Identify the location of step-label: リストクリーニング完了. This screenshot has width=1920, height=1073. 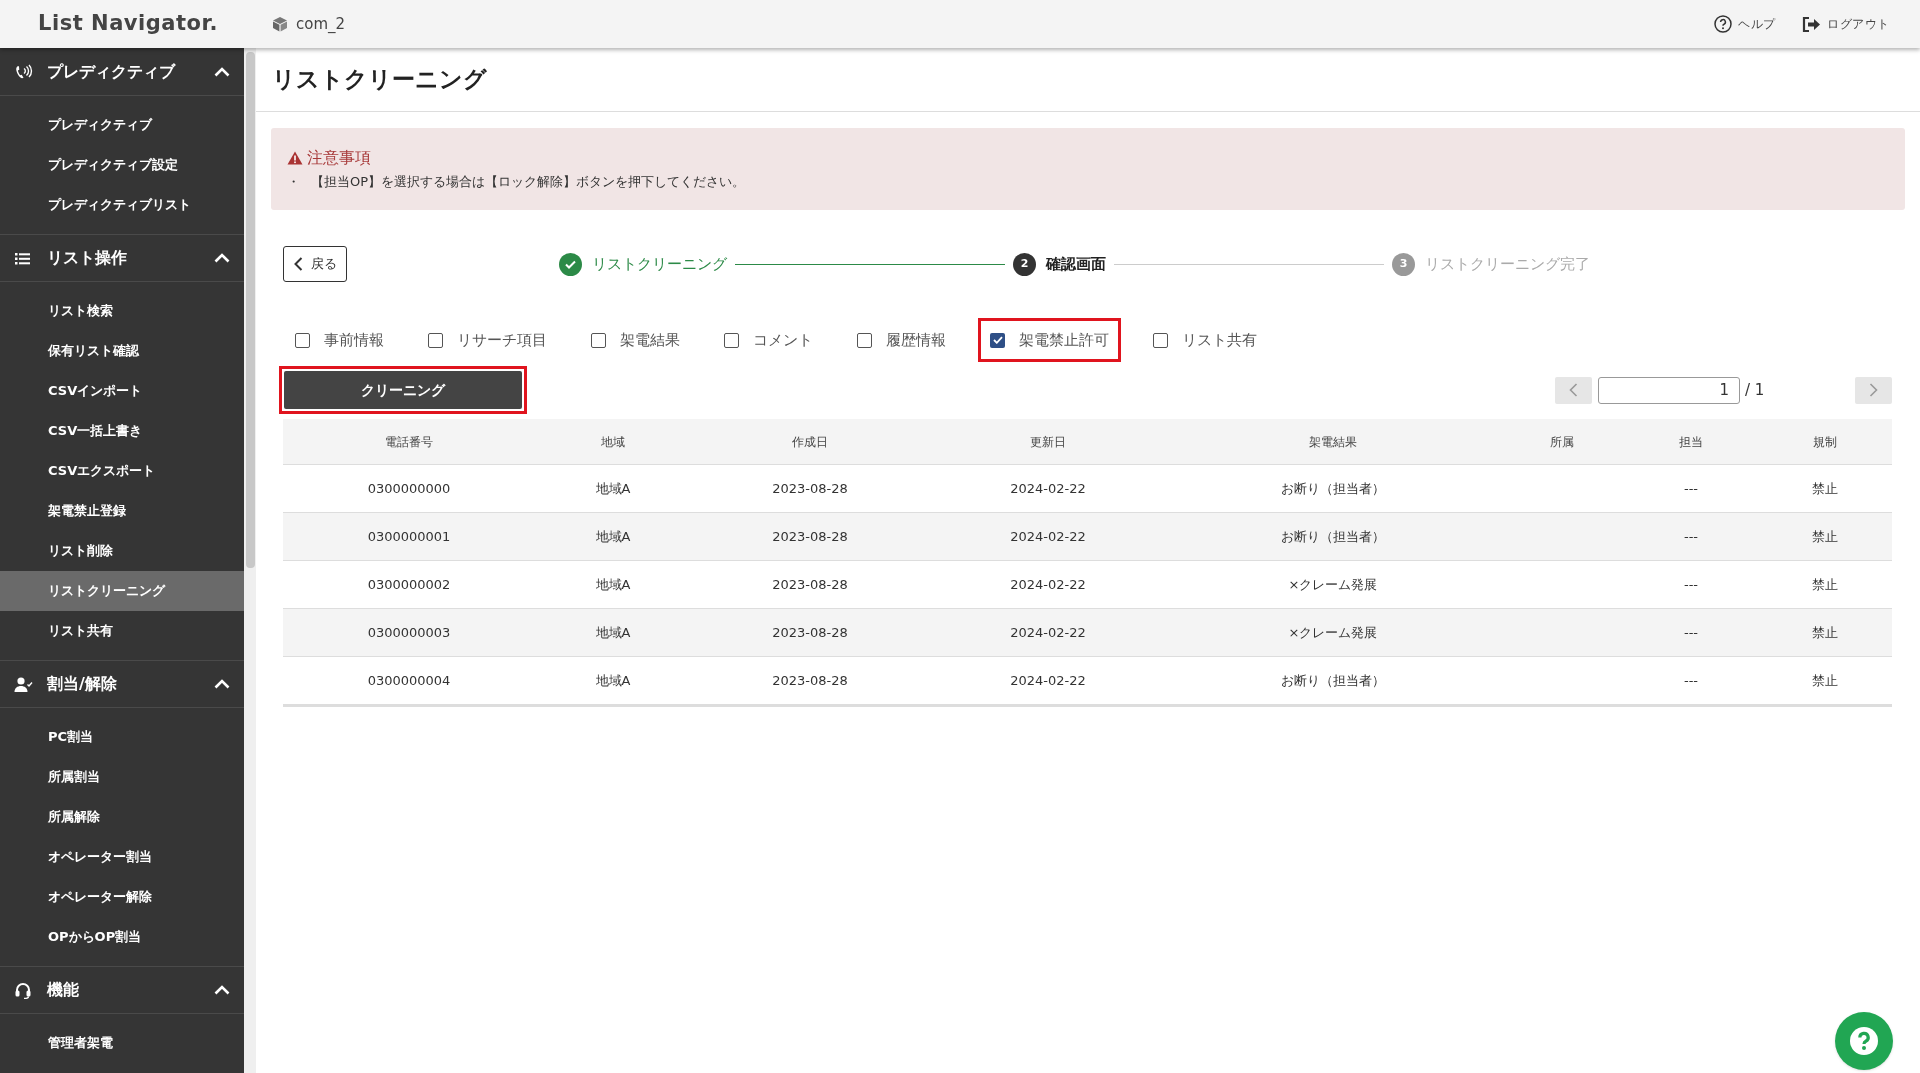
(1507, 264).